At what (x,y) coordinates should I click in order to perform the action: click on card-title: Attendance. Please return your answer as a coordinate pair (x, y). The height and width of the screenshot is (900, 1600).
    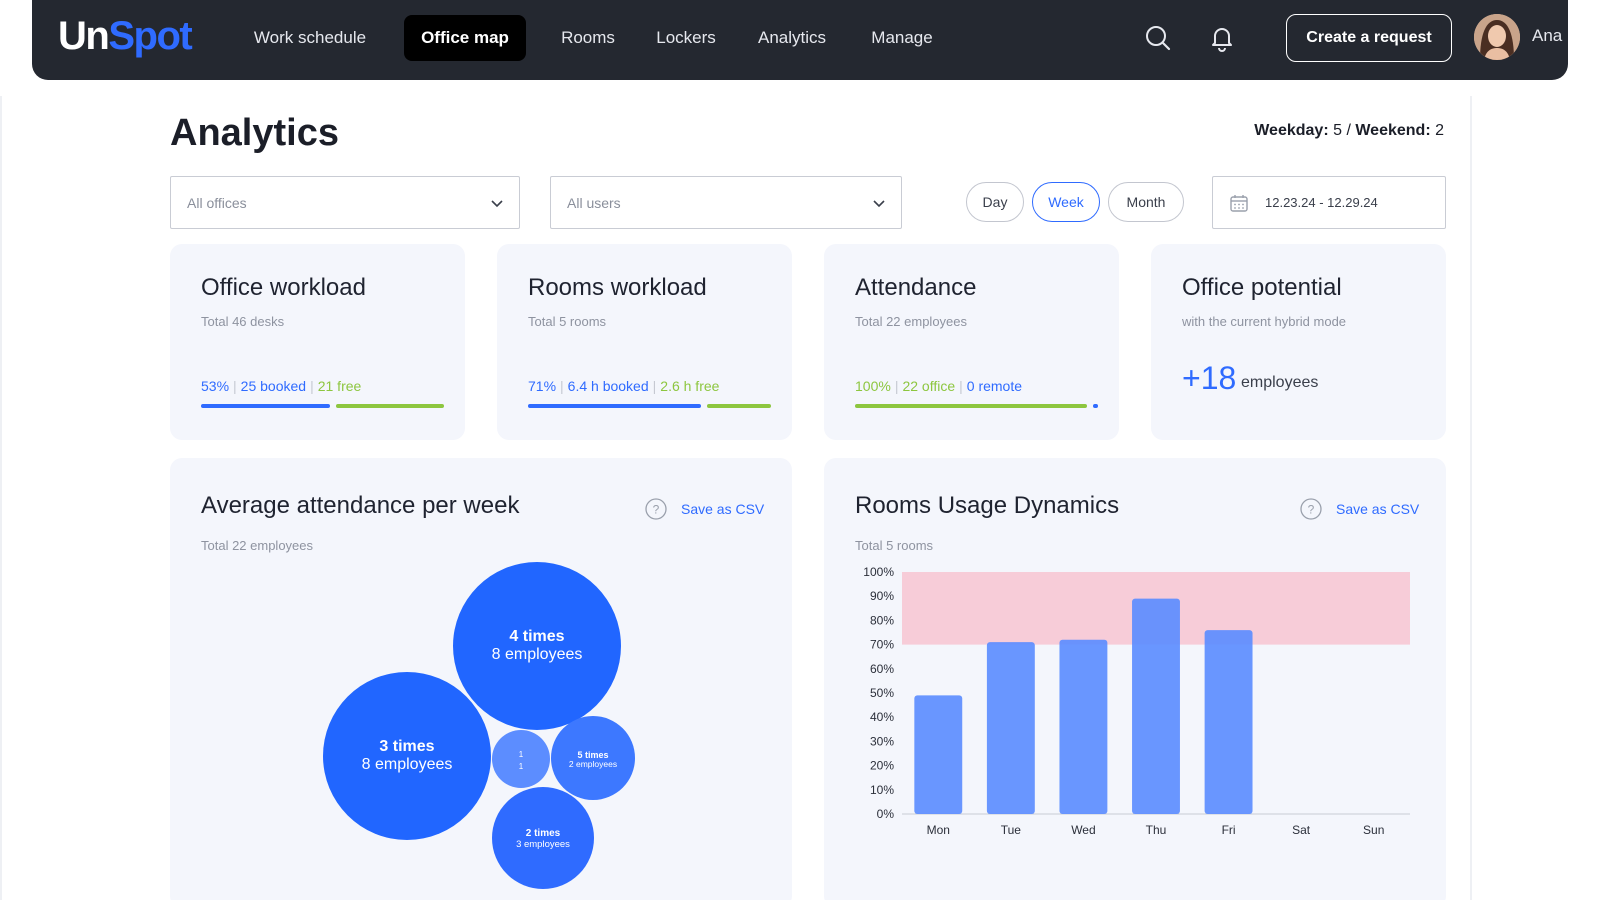
    Looking at the image, I should click on (916, 287).